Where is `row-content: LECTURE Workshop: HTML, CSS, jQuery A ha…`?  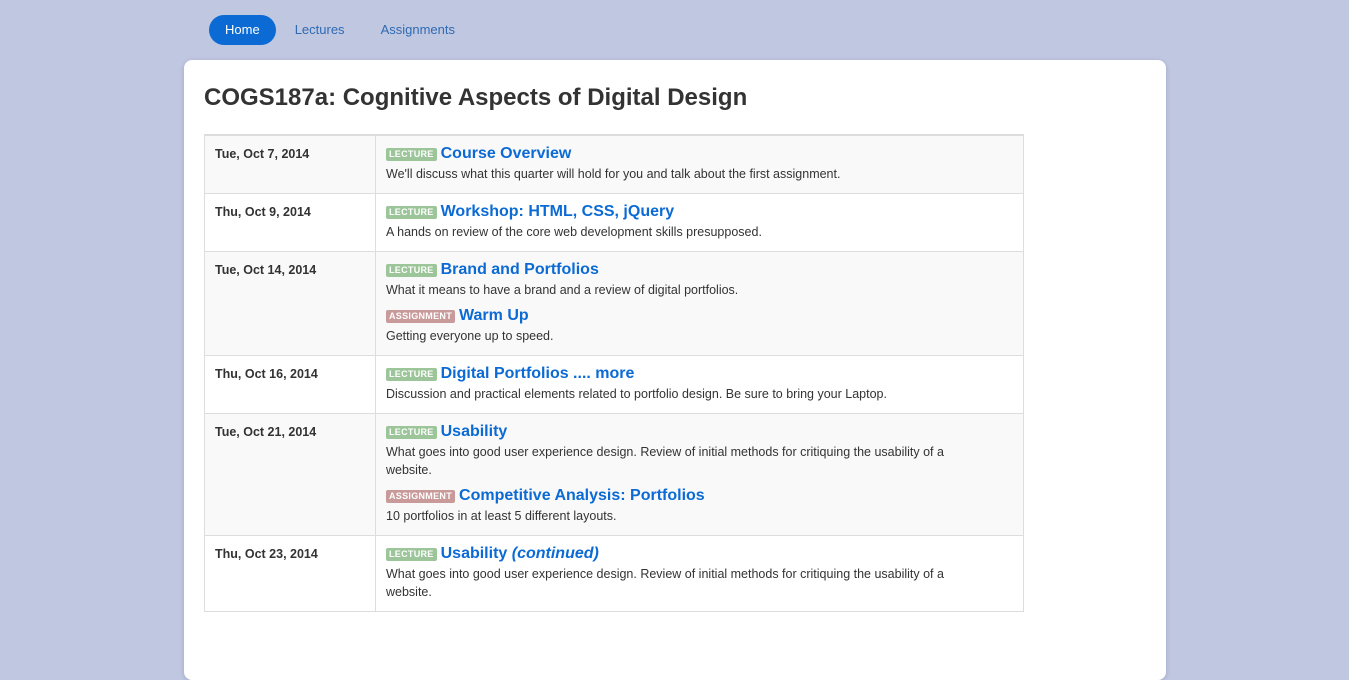 row-content: LECTURE Workshop: HTML, CSS, jQuery A ha… is located at coordinates (699, 222).